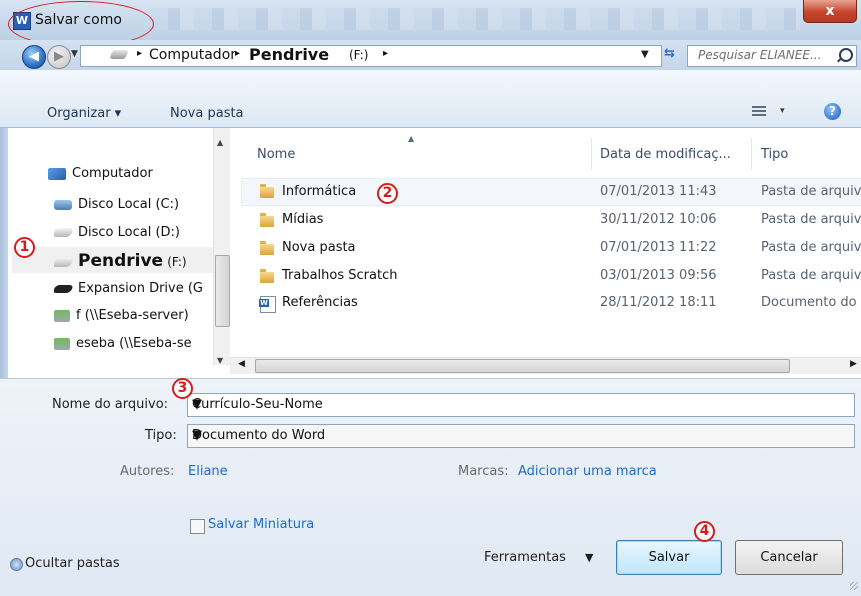  Describe the element at coordinates (221, 246) in the screenshot. I see `nav-vertical-scrollbar: ▲ ▼` at that location.